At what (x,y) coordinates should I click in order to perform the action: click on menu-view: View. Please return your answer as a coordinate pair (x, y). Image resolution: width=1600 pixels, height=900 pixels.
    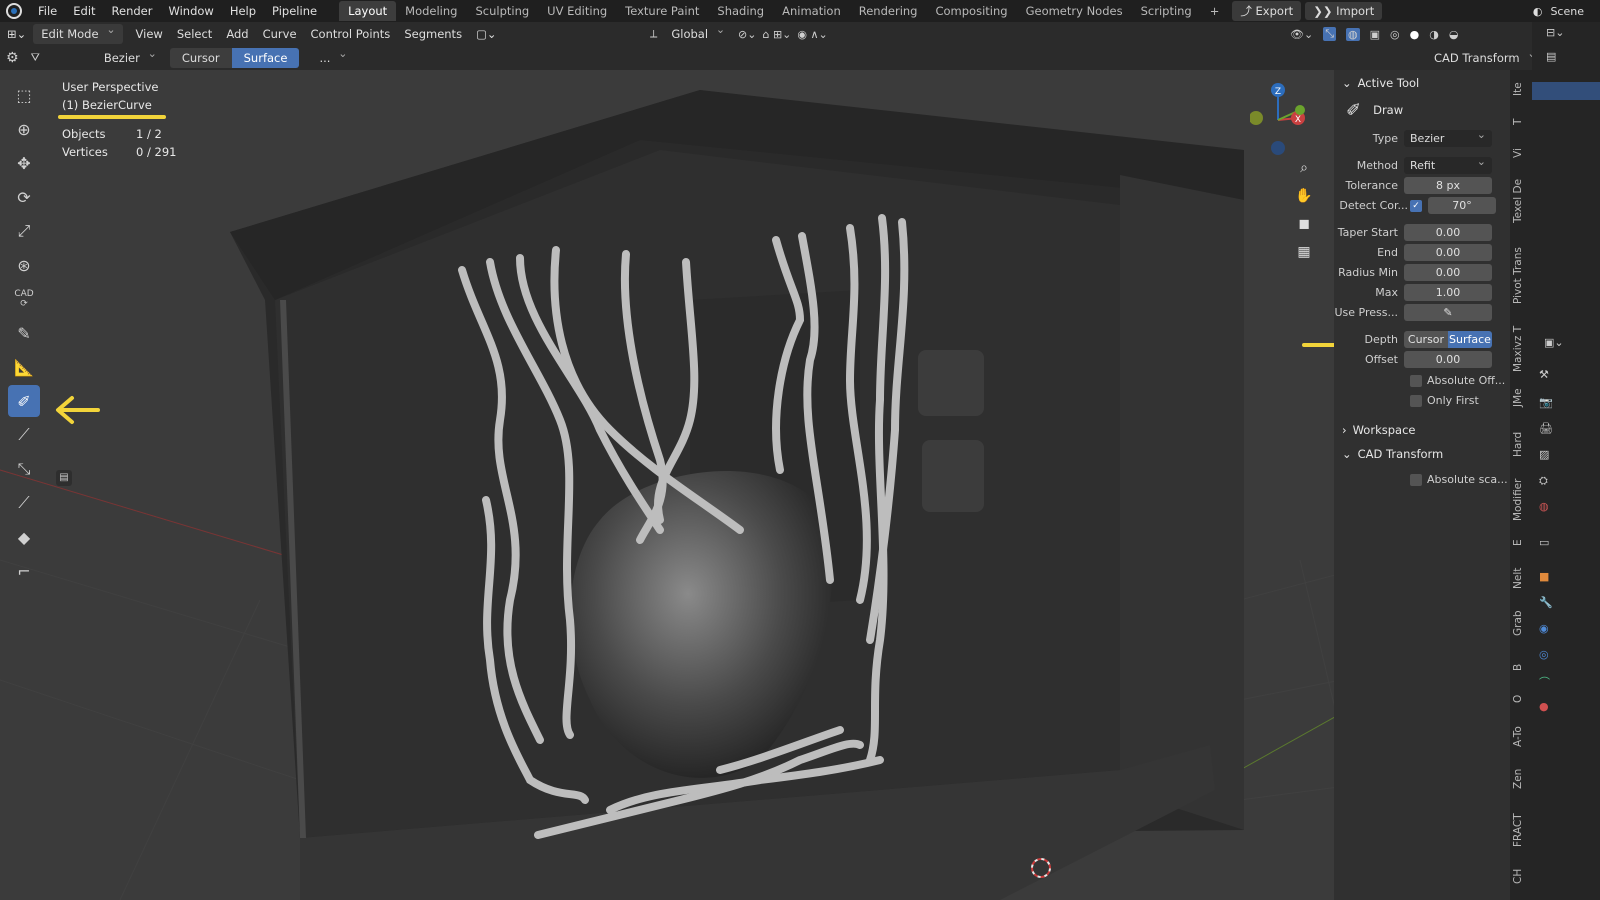
    Looking at the image, I should click on (149, 34).